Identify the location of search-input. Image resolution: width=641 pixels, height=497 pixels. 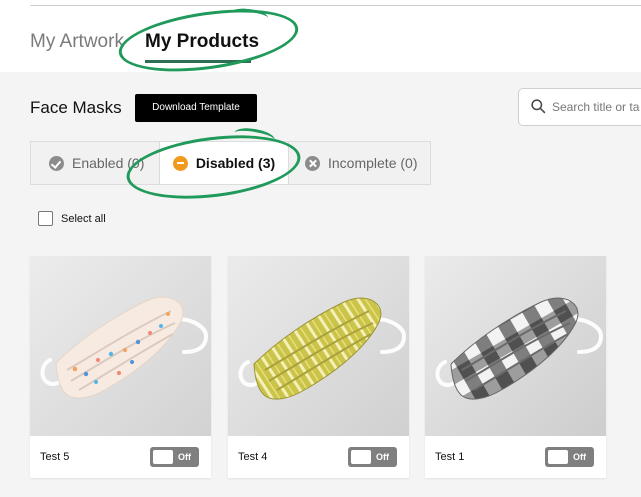
(596, 107).